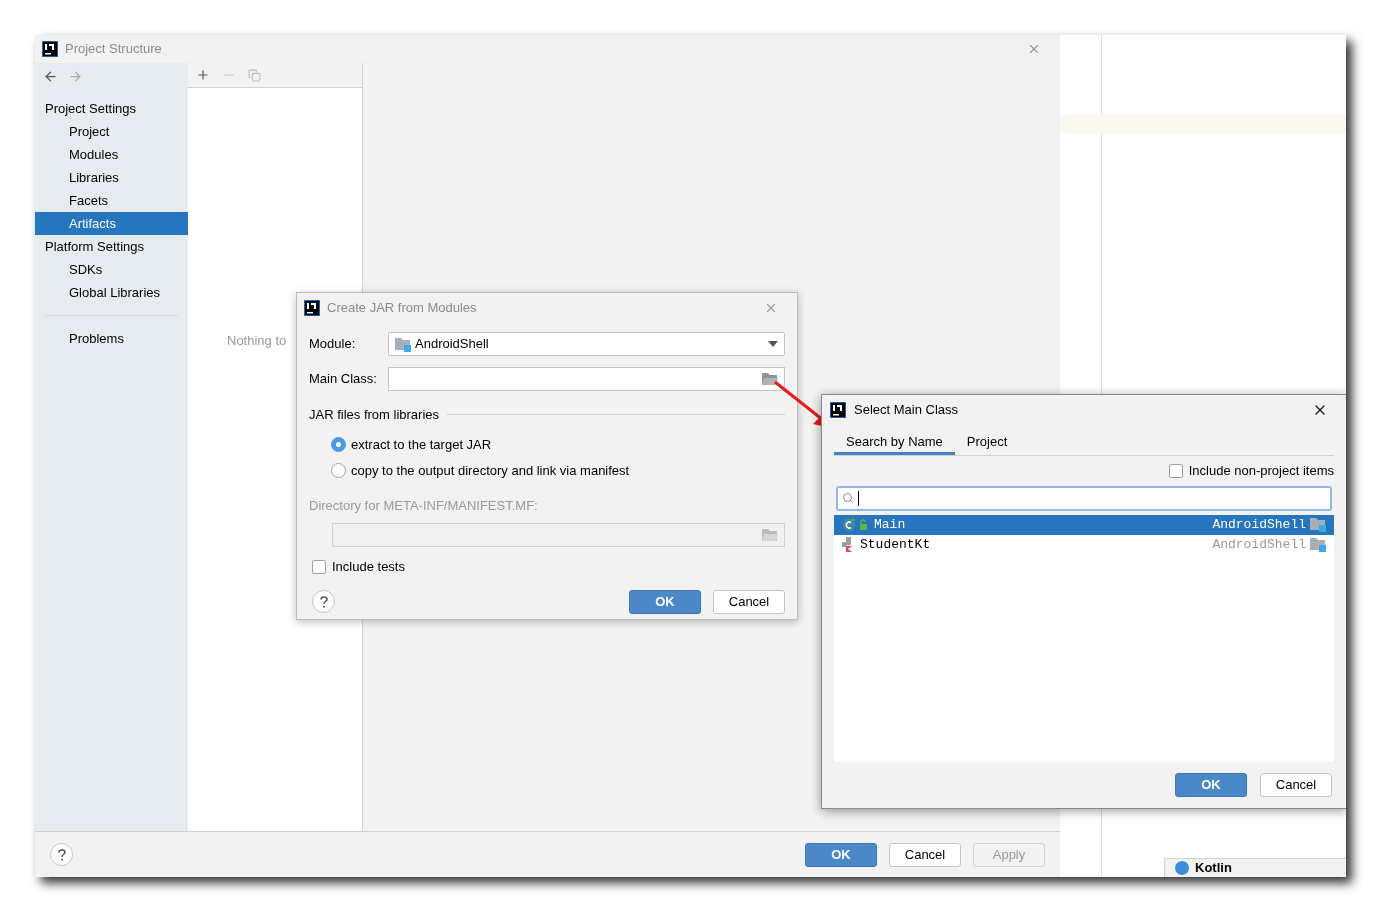 The width and height of the screenshot is (1381, 912). Describe the element at coordinates (856, 524) in the screenshot. I see `class-icon` at that location.